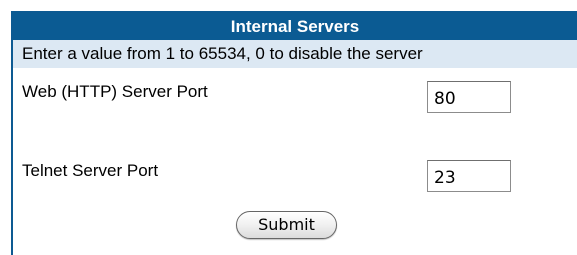  I want to click on telnet-port-input, so click(469, 176).